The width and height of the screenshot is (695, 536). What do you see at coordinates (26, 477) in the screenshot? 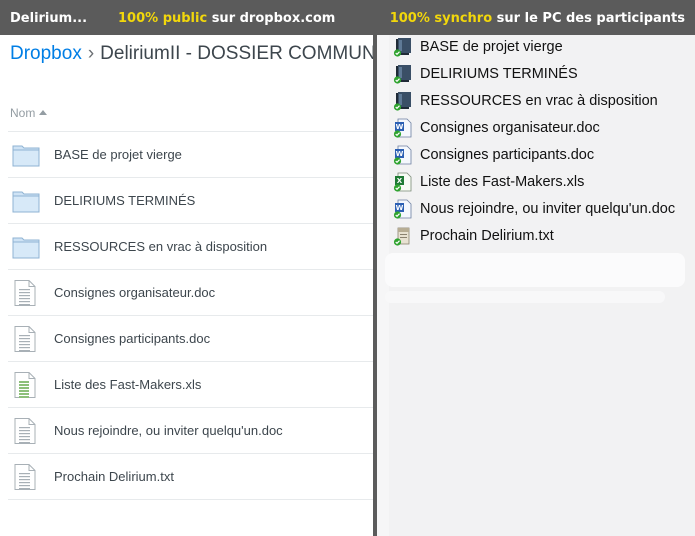
I see `text-file-icon` at bounding box center [26, 477].